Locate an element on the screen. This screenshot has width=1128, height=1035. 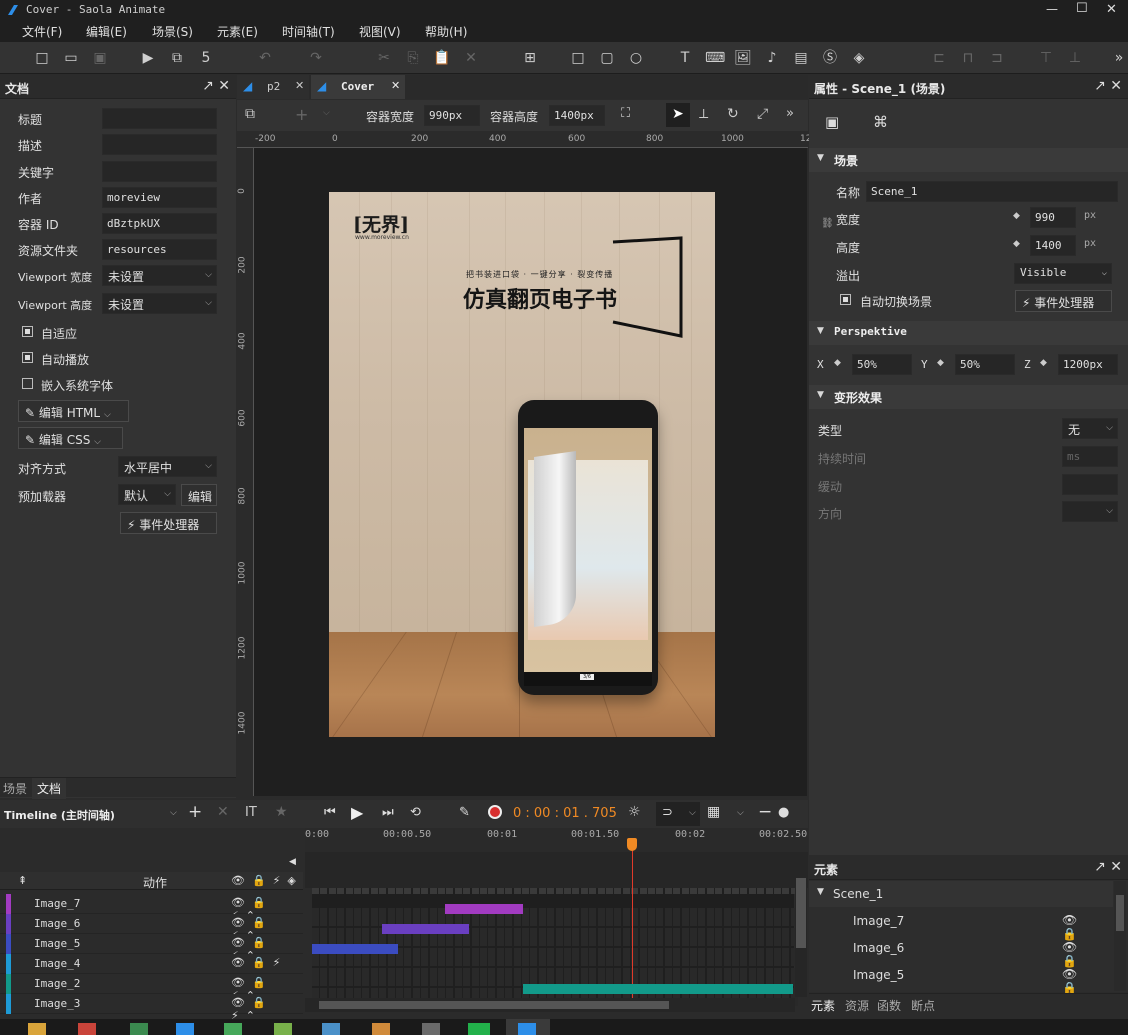
align-middle-icon: ⊥ is located at coordinates (1075, 58).